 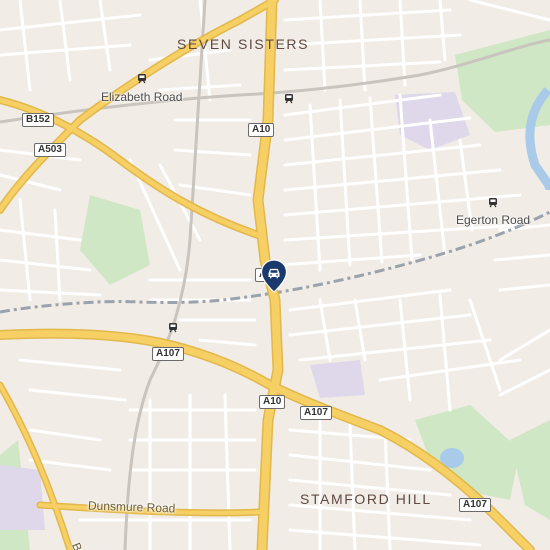 I want to click on place-label-elizabeth-road: Elizabeth Road, so click(x=141, y=97).